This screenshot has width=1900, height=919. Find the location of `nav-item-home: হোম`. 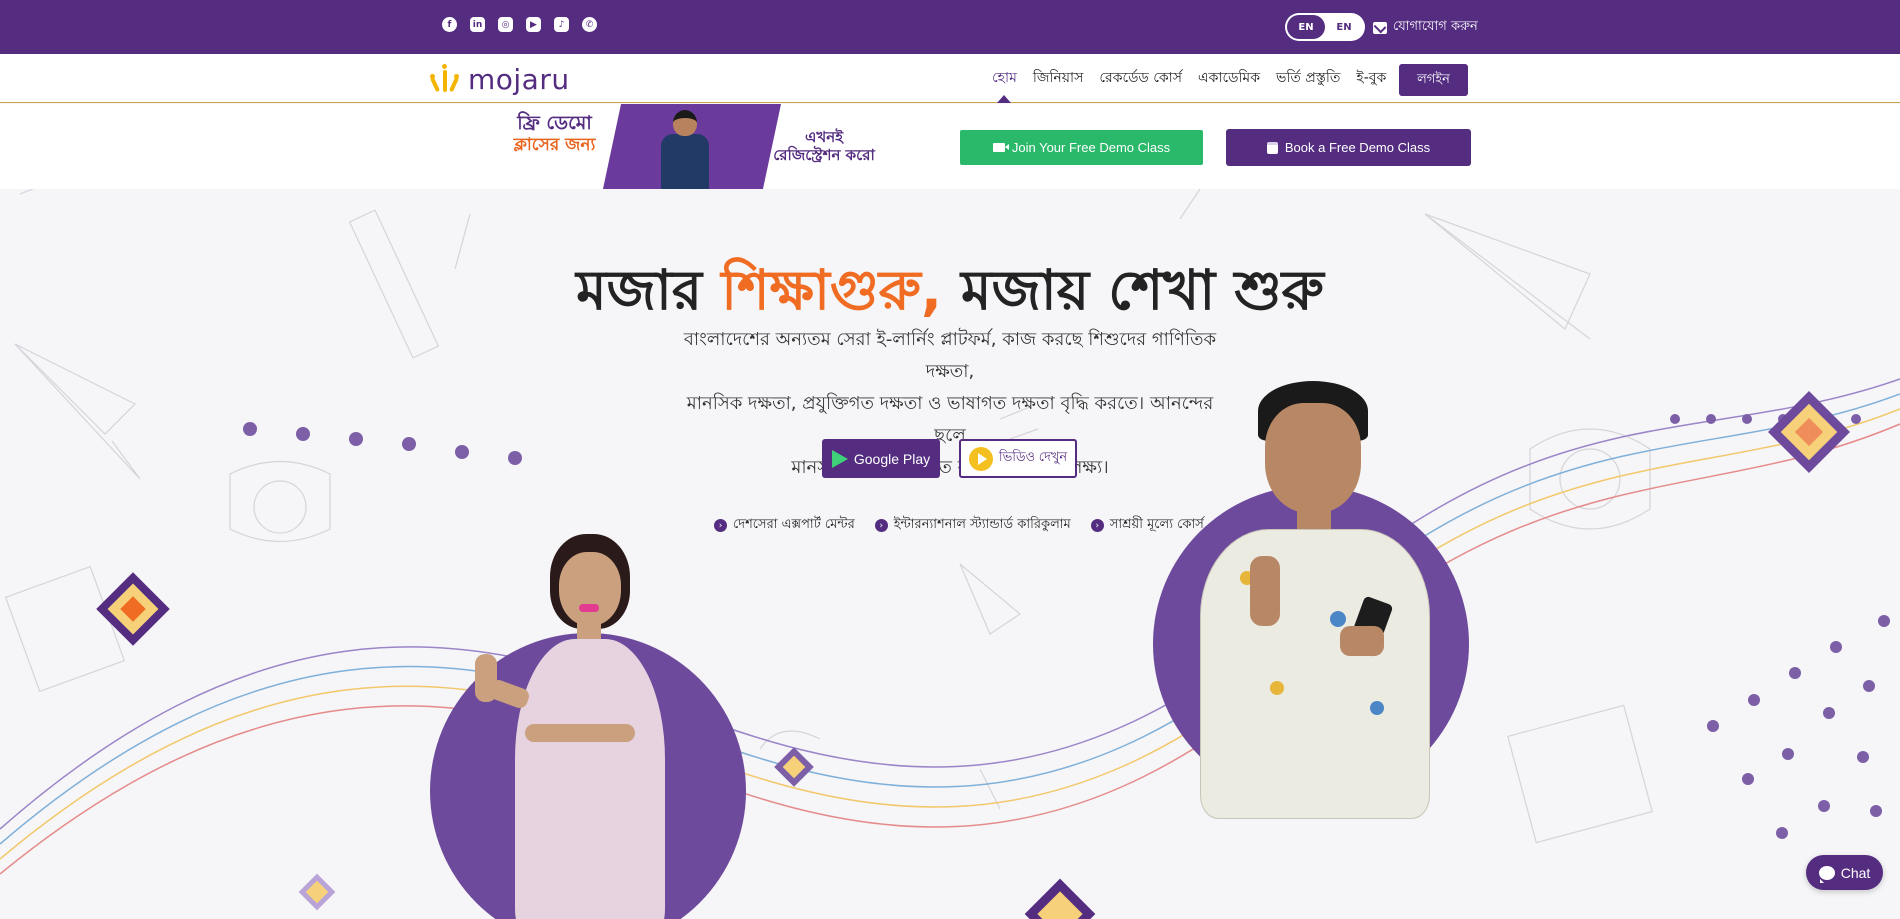

nav-item-home: হোম is located at coordinates (1004, 78).